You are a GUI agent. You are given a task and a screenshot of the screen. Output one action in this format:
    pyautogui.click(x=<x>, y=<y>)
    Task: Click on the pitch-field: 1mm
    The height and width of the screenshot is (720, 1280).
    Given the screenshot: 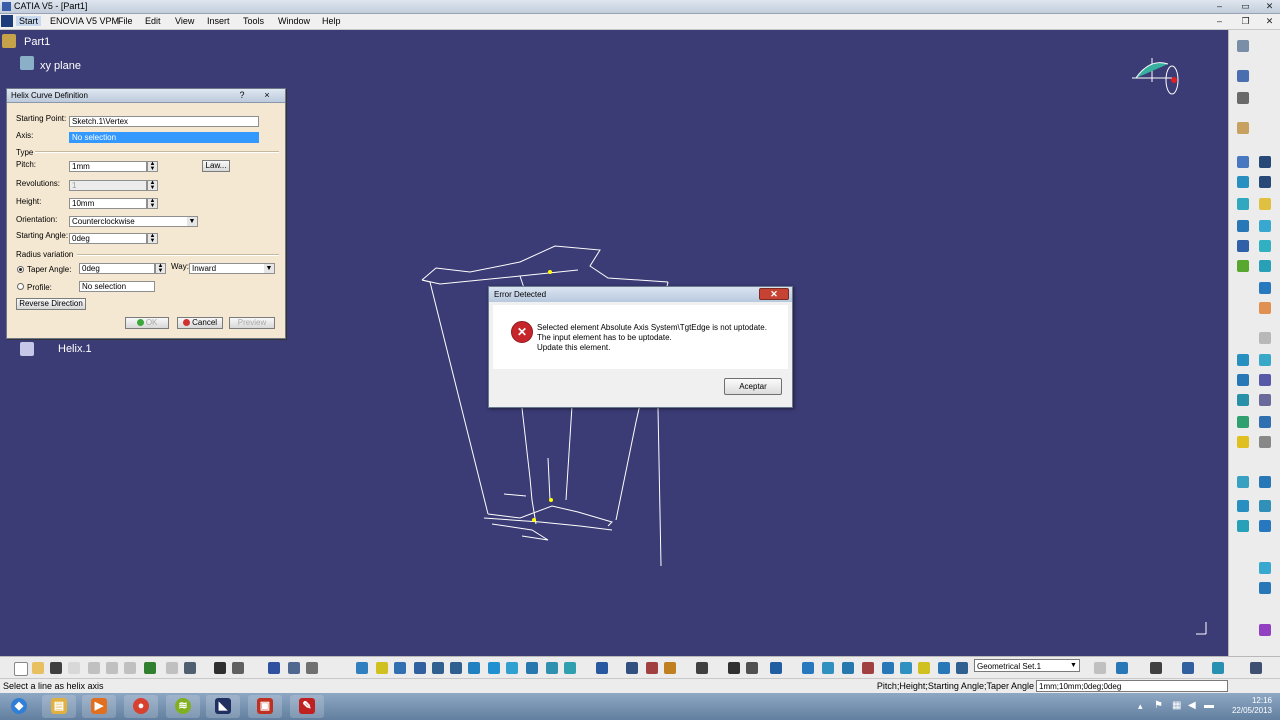 What is the action you would take?
    pyautogui.click(x=108, y=166)
    